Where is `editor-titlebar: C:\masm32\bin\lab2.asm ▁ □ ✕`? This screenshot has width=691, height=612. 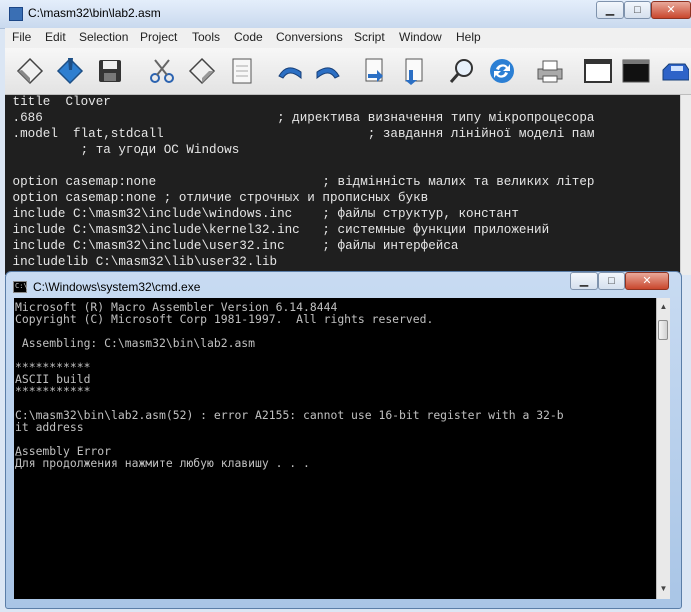 editor-titlebar: C:\masm32\bin\lab2.asm ▁ □ ✕ is located at coordinates (345, 14).